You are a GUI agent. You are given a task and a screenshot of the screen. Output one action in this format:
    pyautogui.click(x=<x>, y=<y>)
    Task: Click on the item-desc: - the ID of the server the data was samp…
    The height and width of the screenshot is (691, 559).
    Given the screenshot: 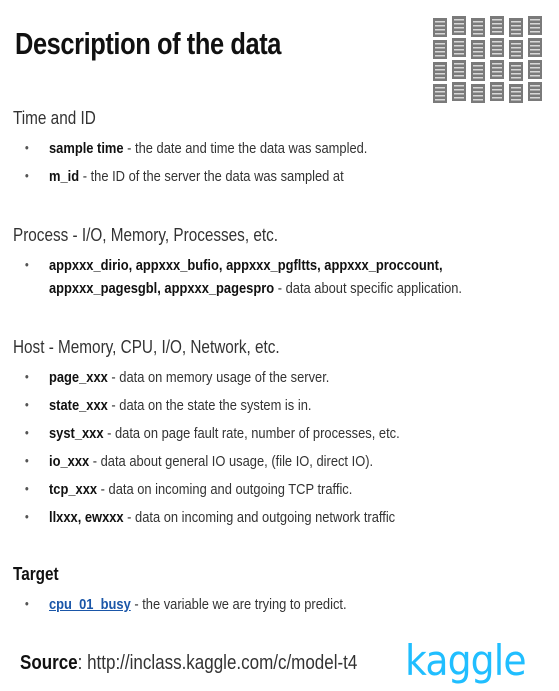 What is the action you would take?
    pyautogui.click(x=211, y=176)
    